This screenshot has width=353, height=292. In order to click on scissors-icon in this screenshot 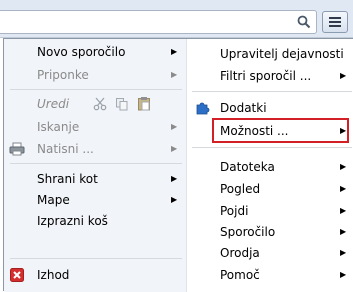, I will do `click(100, 105)`.